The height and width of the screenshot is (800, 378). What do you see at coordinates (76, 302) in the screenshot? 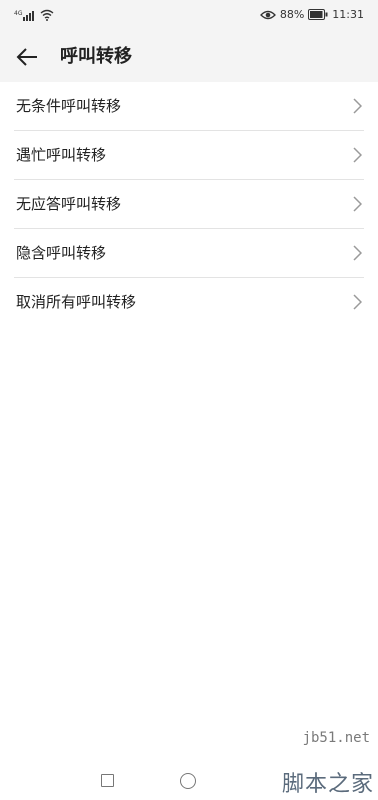
I see `list-item-label: 取消所有呼叫转移` at bounding box center [76, 302].